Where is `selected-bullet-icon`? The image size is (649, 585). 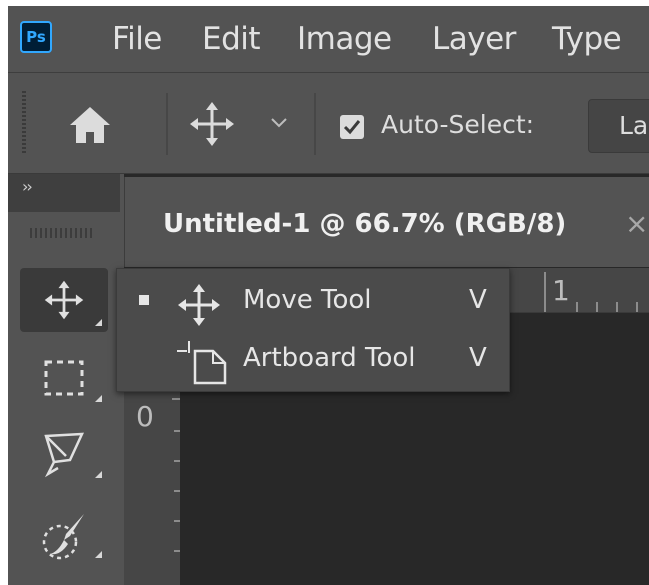
selected-bullet-icon is located at coordinates (144, 300).